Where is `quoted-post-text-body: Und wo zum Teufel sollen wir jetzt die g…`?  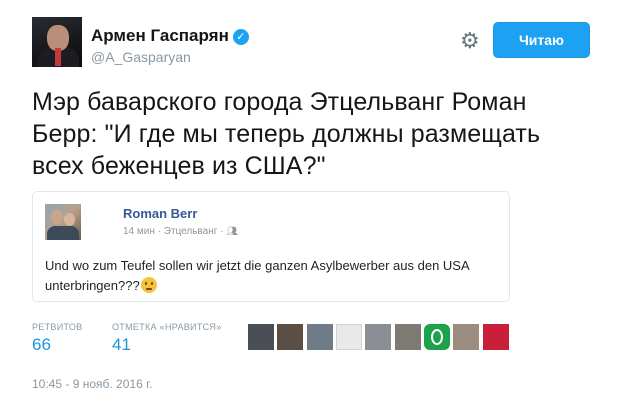
quoted-post-text-body: Und wo zum Teufel sollen wir jetzt die g… is located at coordinates (257, 275).